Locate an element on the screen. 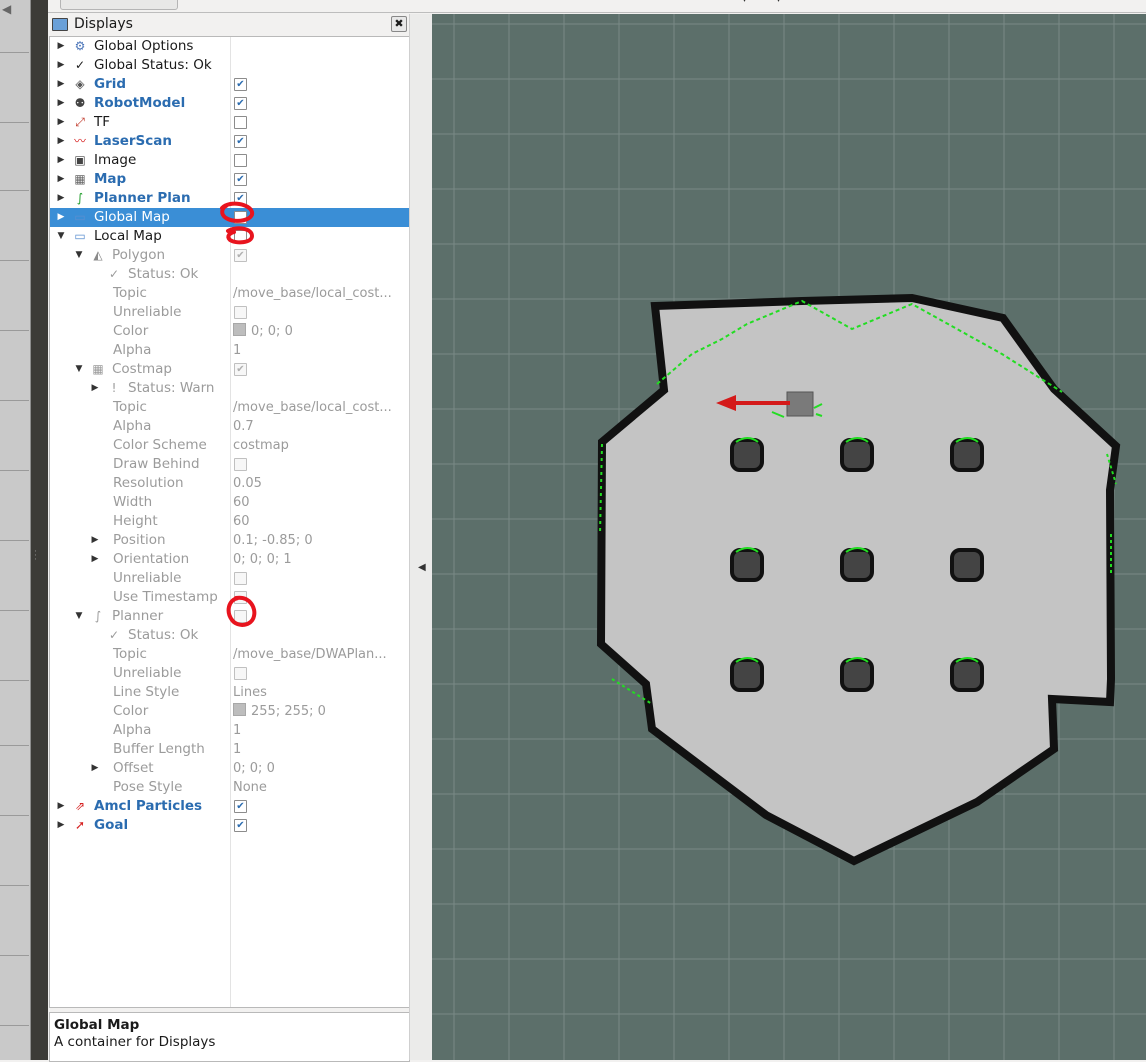  tree-row: Height 60 is located at coordinates (229, 521).